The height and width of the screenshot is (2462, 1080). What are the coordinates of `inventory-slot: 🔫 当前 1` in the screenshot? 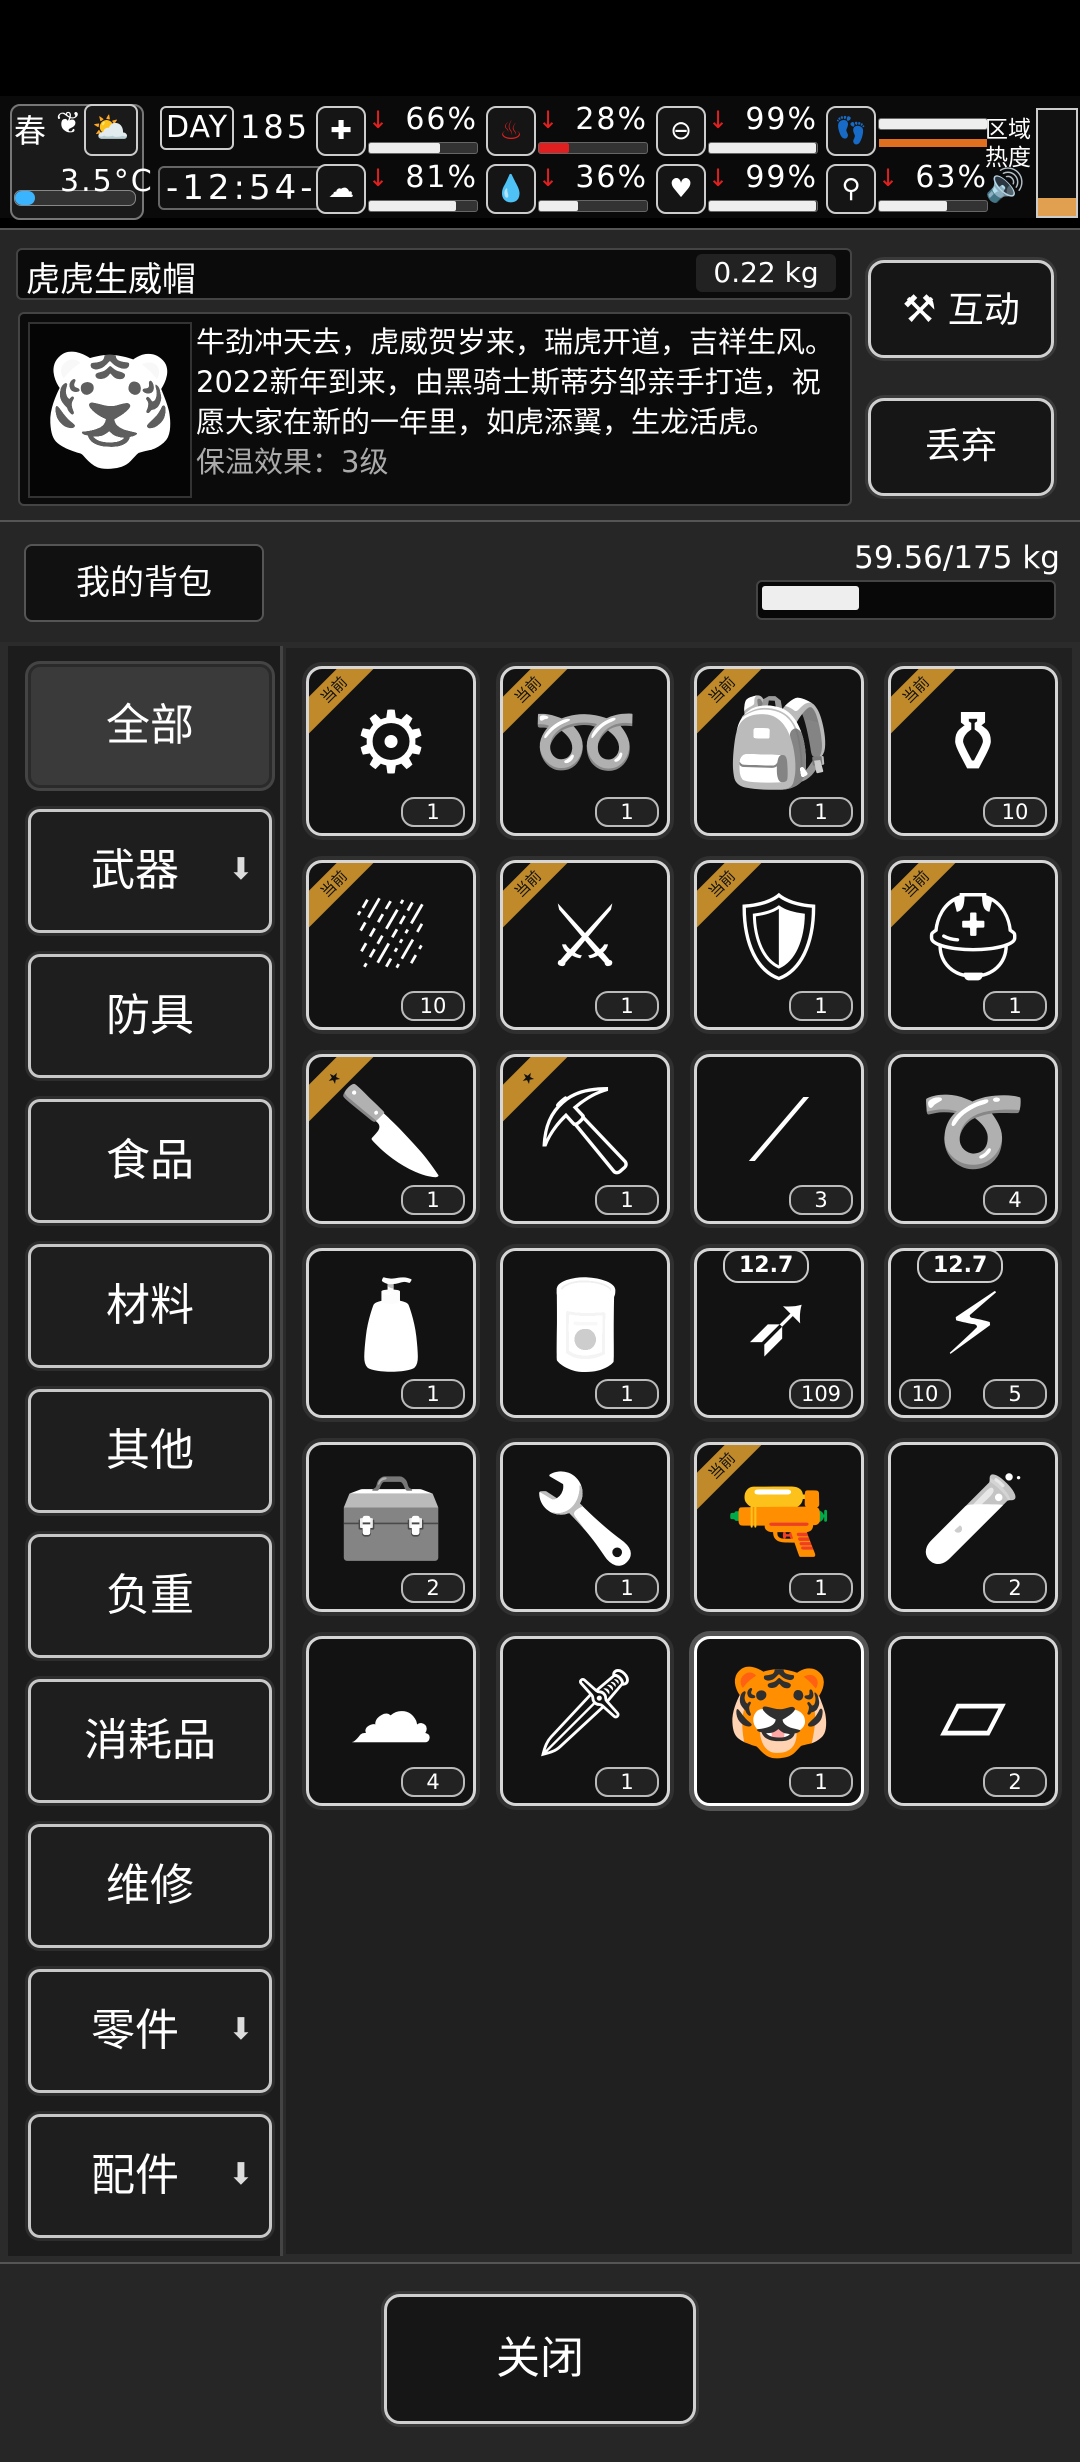 It's located at (779, 1527).